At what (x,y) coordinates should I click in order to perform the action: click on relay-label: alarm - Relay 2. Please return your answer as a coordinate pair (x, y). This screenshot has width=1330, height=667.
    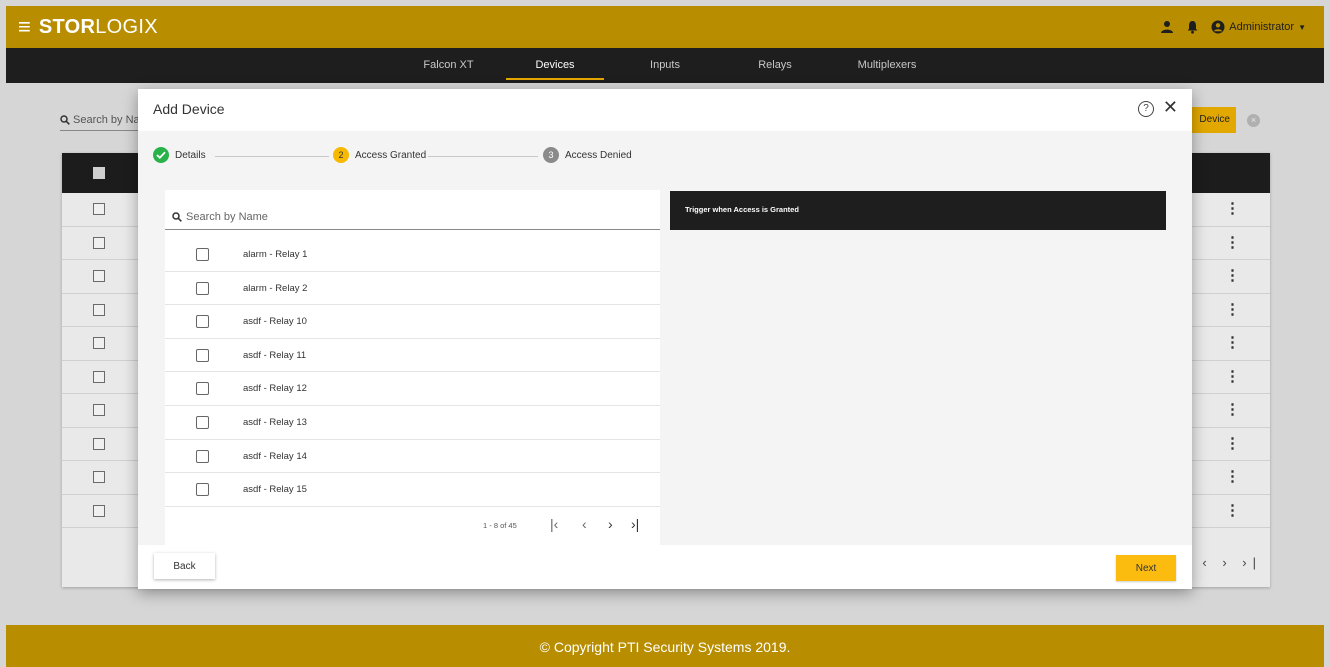
    Looking at the image, I should click on (275, 288).